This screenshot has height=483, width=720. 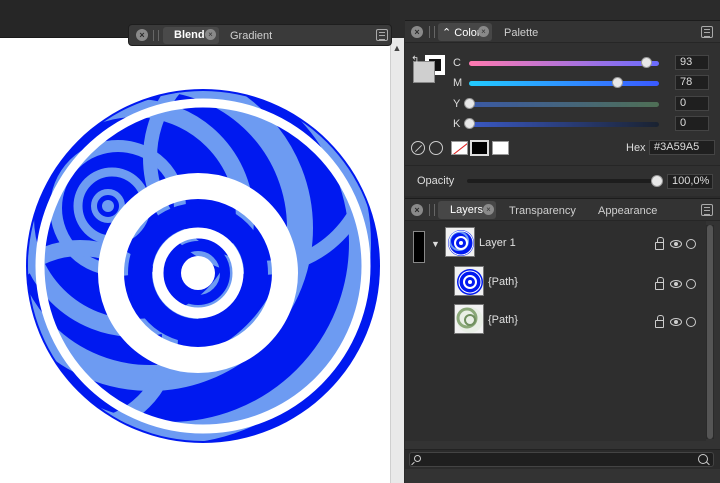 I want to click on color-mode-circle-icon, so click(x=436, y=148).